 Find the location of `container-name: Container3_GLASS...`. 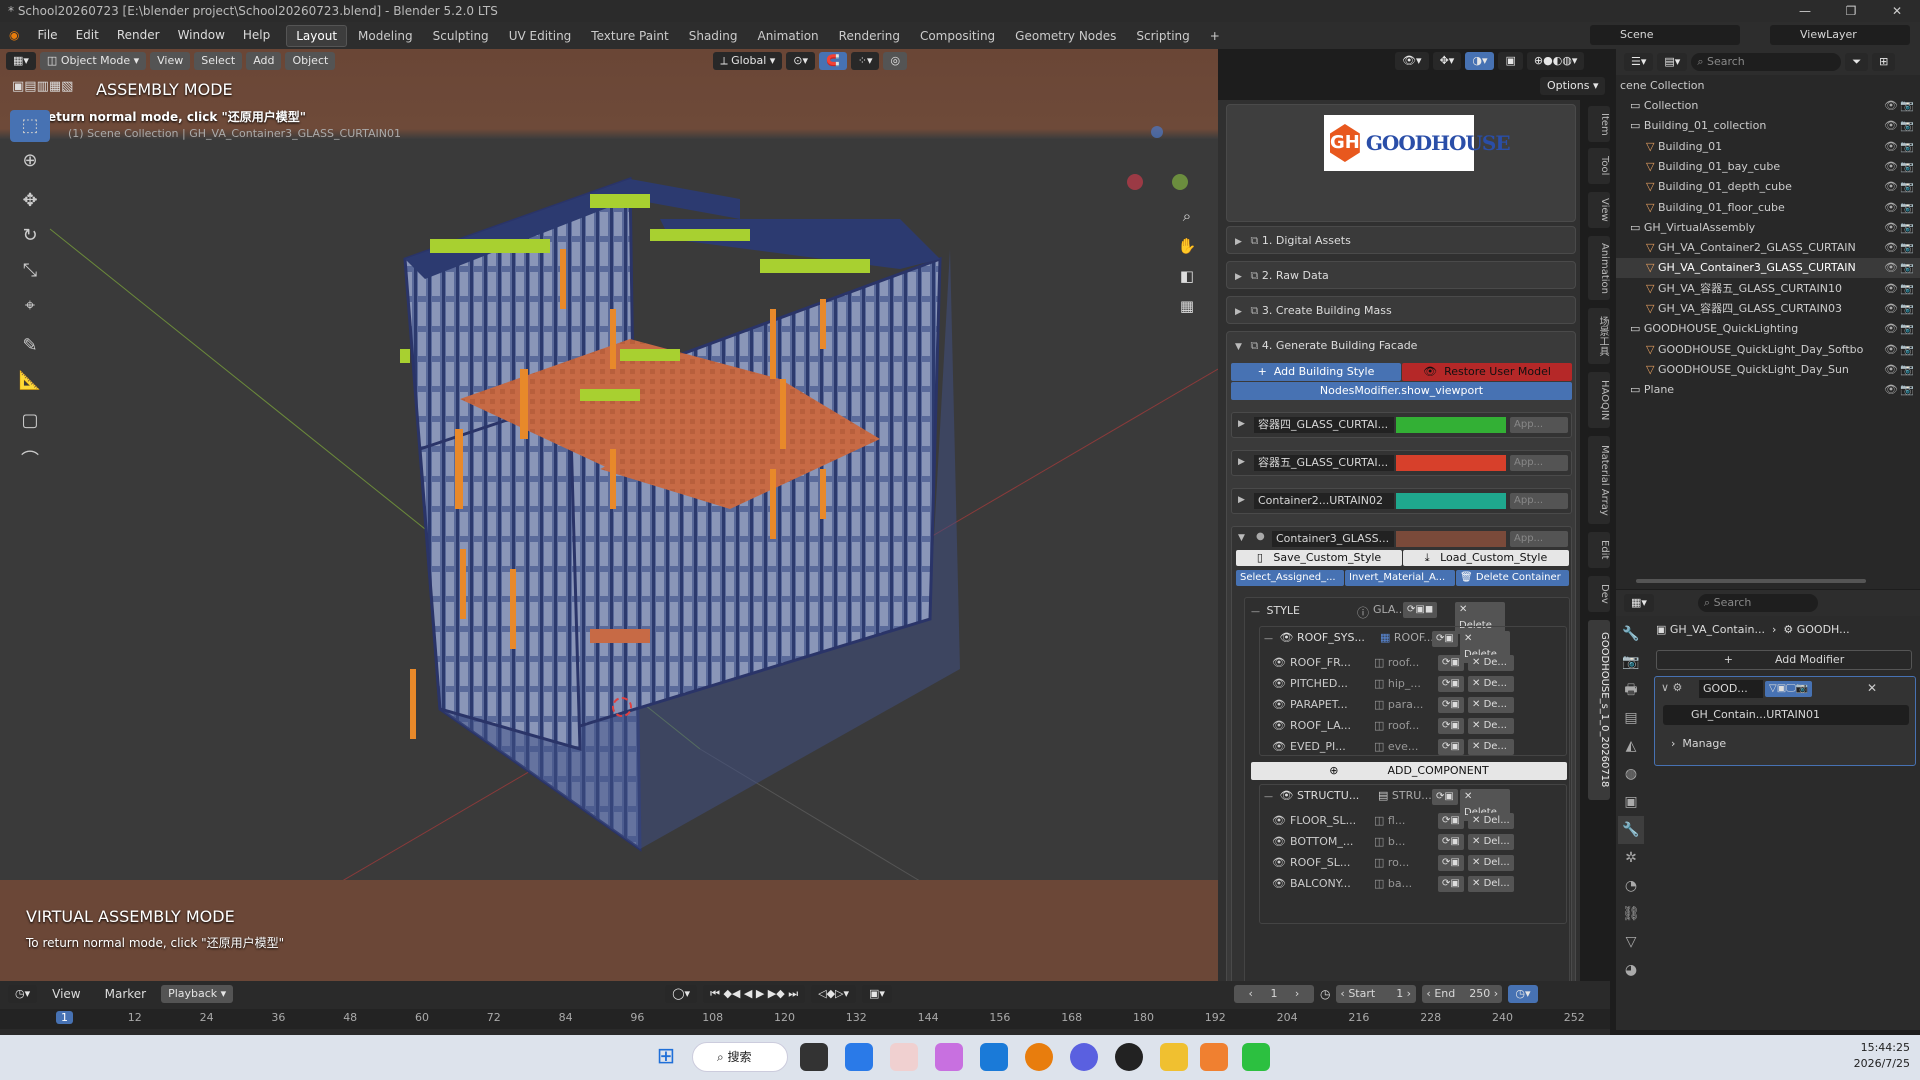

container-name: Container3_GLASS... is located at coordinates (1333, 539).